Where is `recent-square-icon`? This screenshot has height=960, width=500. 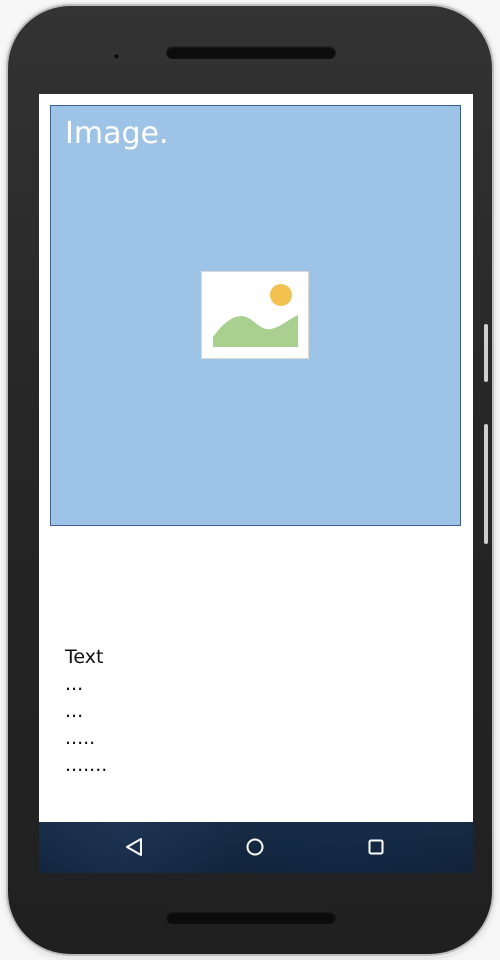
recent-square-icon is located at coordinates (376, 847).